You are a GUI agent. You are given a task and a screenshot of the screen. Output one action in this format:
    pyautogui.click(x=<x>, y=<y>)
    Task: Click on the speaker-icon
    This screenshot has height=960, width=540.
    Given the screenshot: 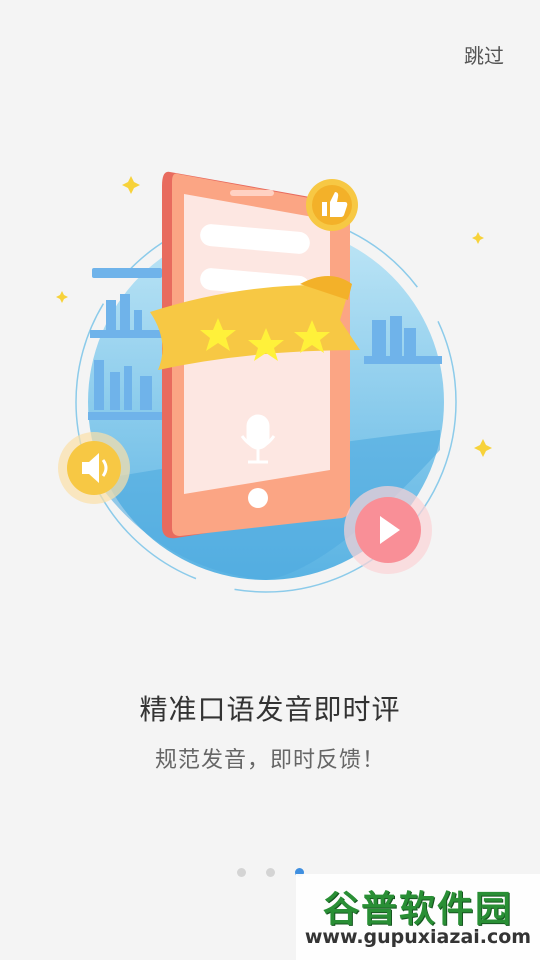 What is the action you would take?
    pyautogui.click(x=94, y=468)
    